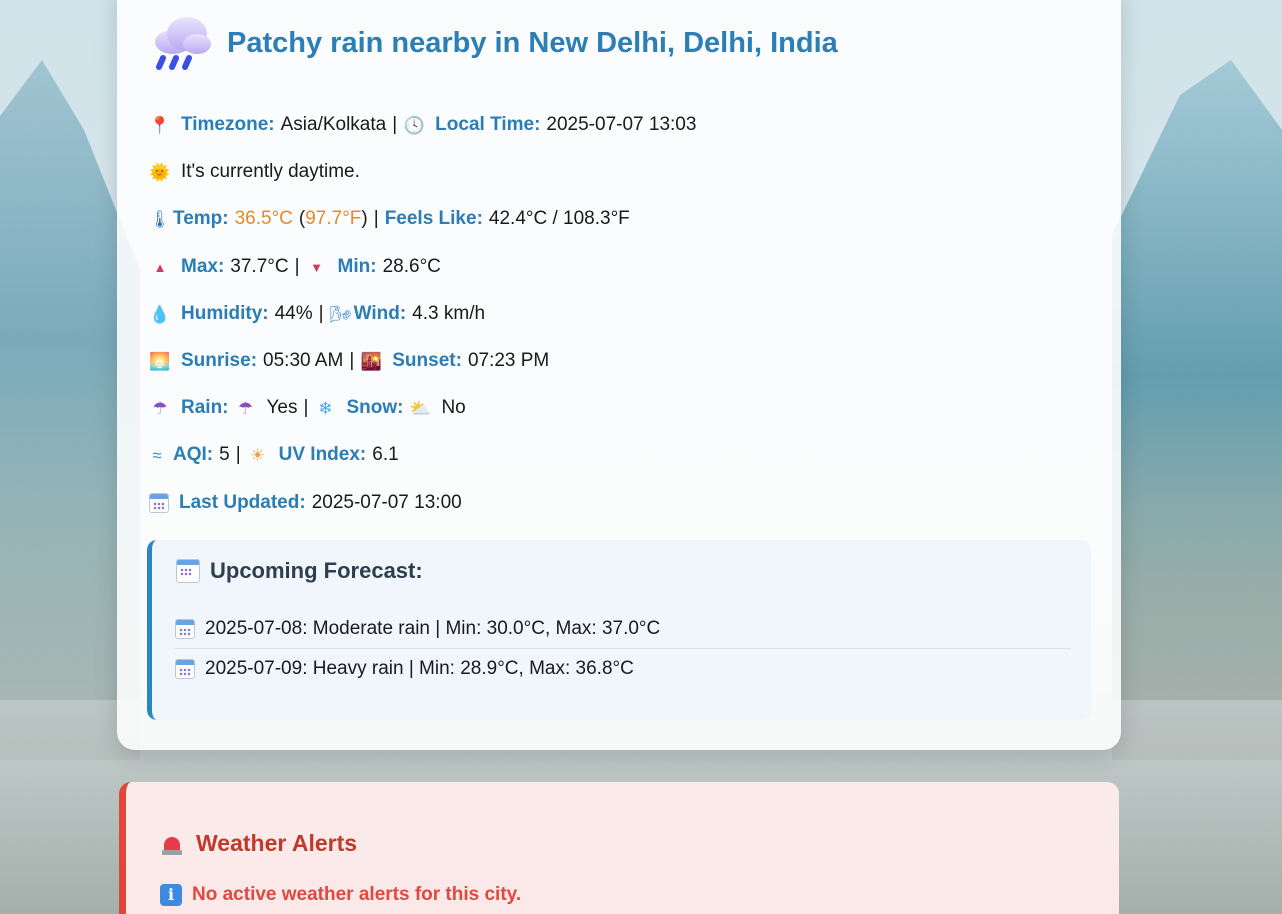 This screenshot has height=914, width=1282. Describe the element at coordinates (380, 313) in the screenshot. I see `wind-label: Wind:` at that location.